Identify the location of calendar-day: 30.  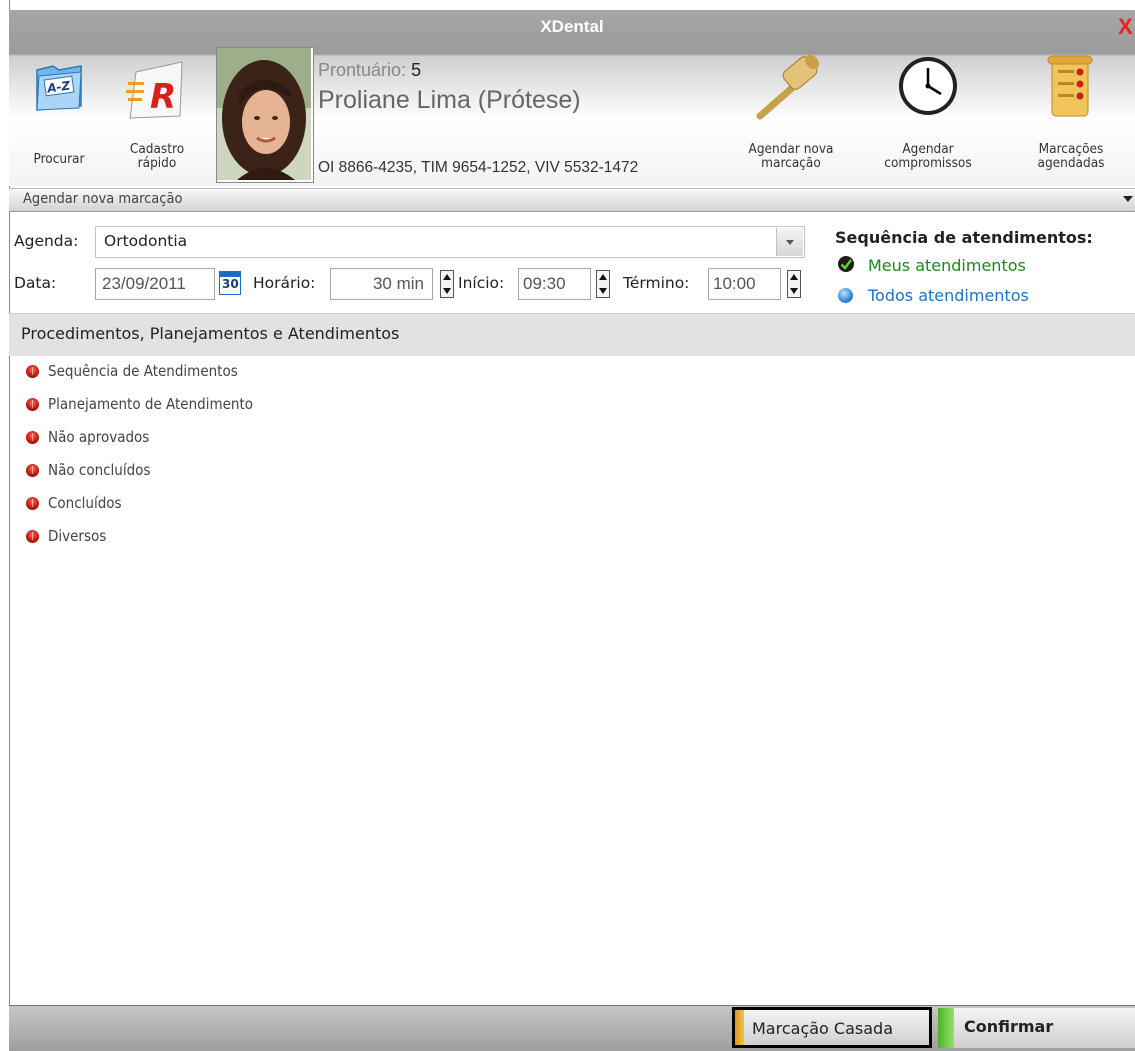
(230, 284).